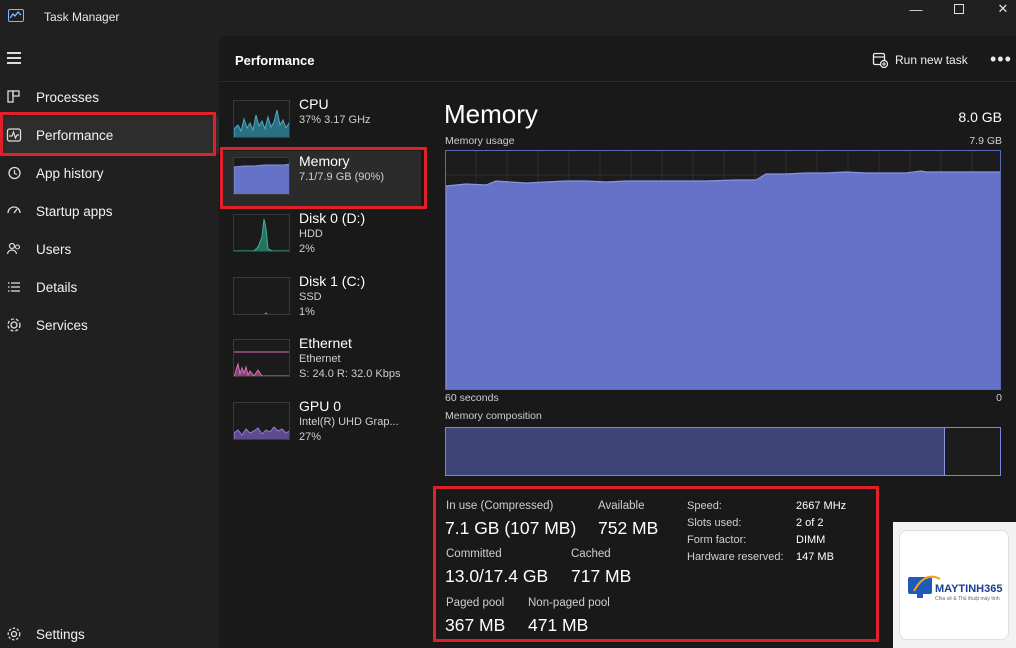 The image size is (1016, 648). What do you see at coordinates (695, 451) in the screenshot?
I see `memory-composition-in-use` at bounding box center [695, 451].